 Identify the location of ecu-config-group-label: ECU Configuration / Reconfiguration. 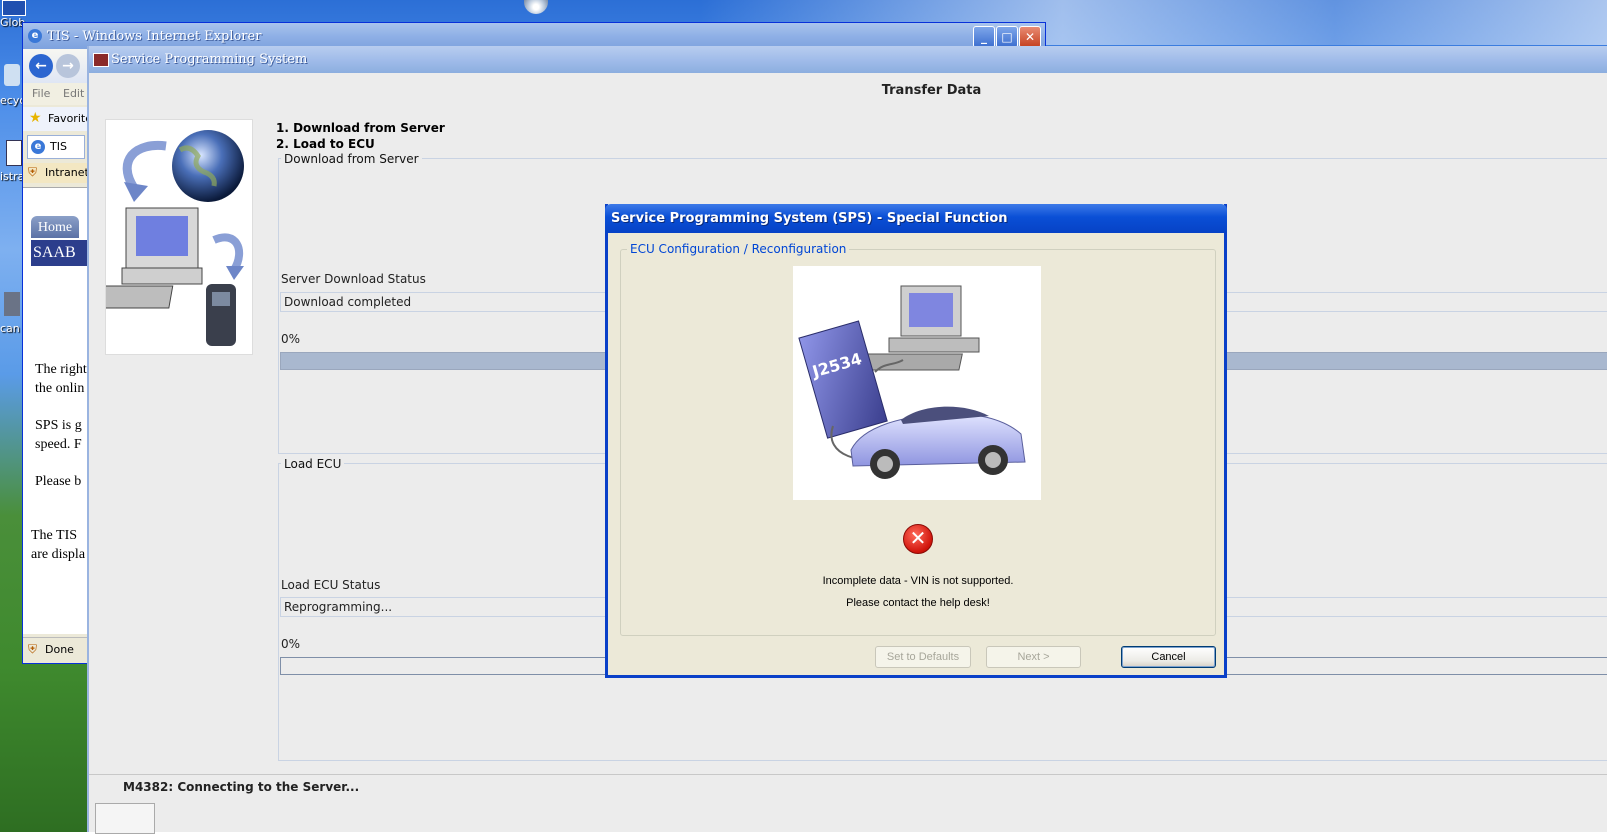
(738, 249).